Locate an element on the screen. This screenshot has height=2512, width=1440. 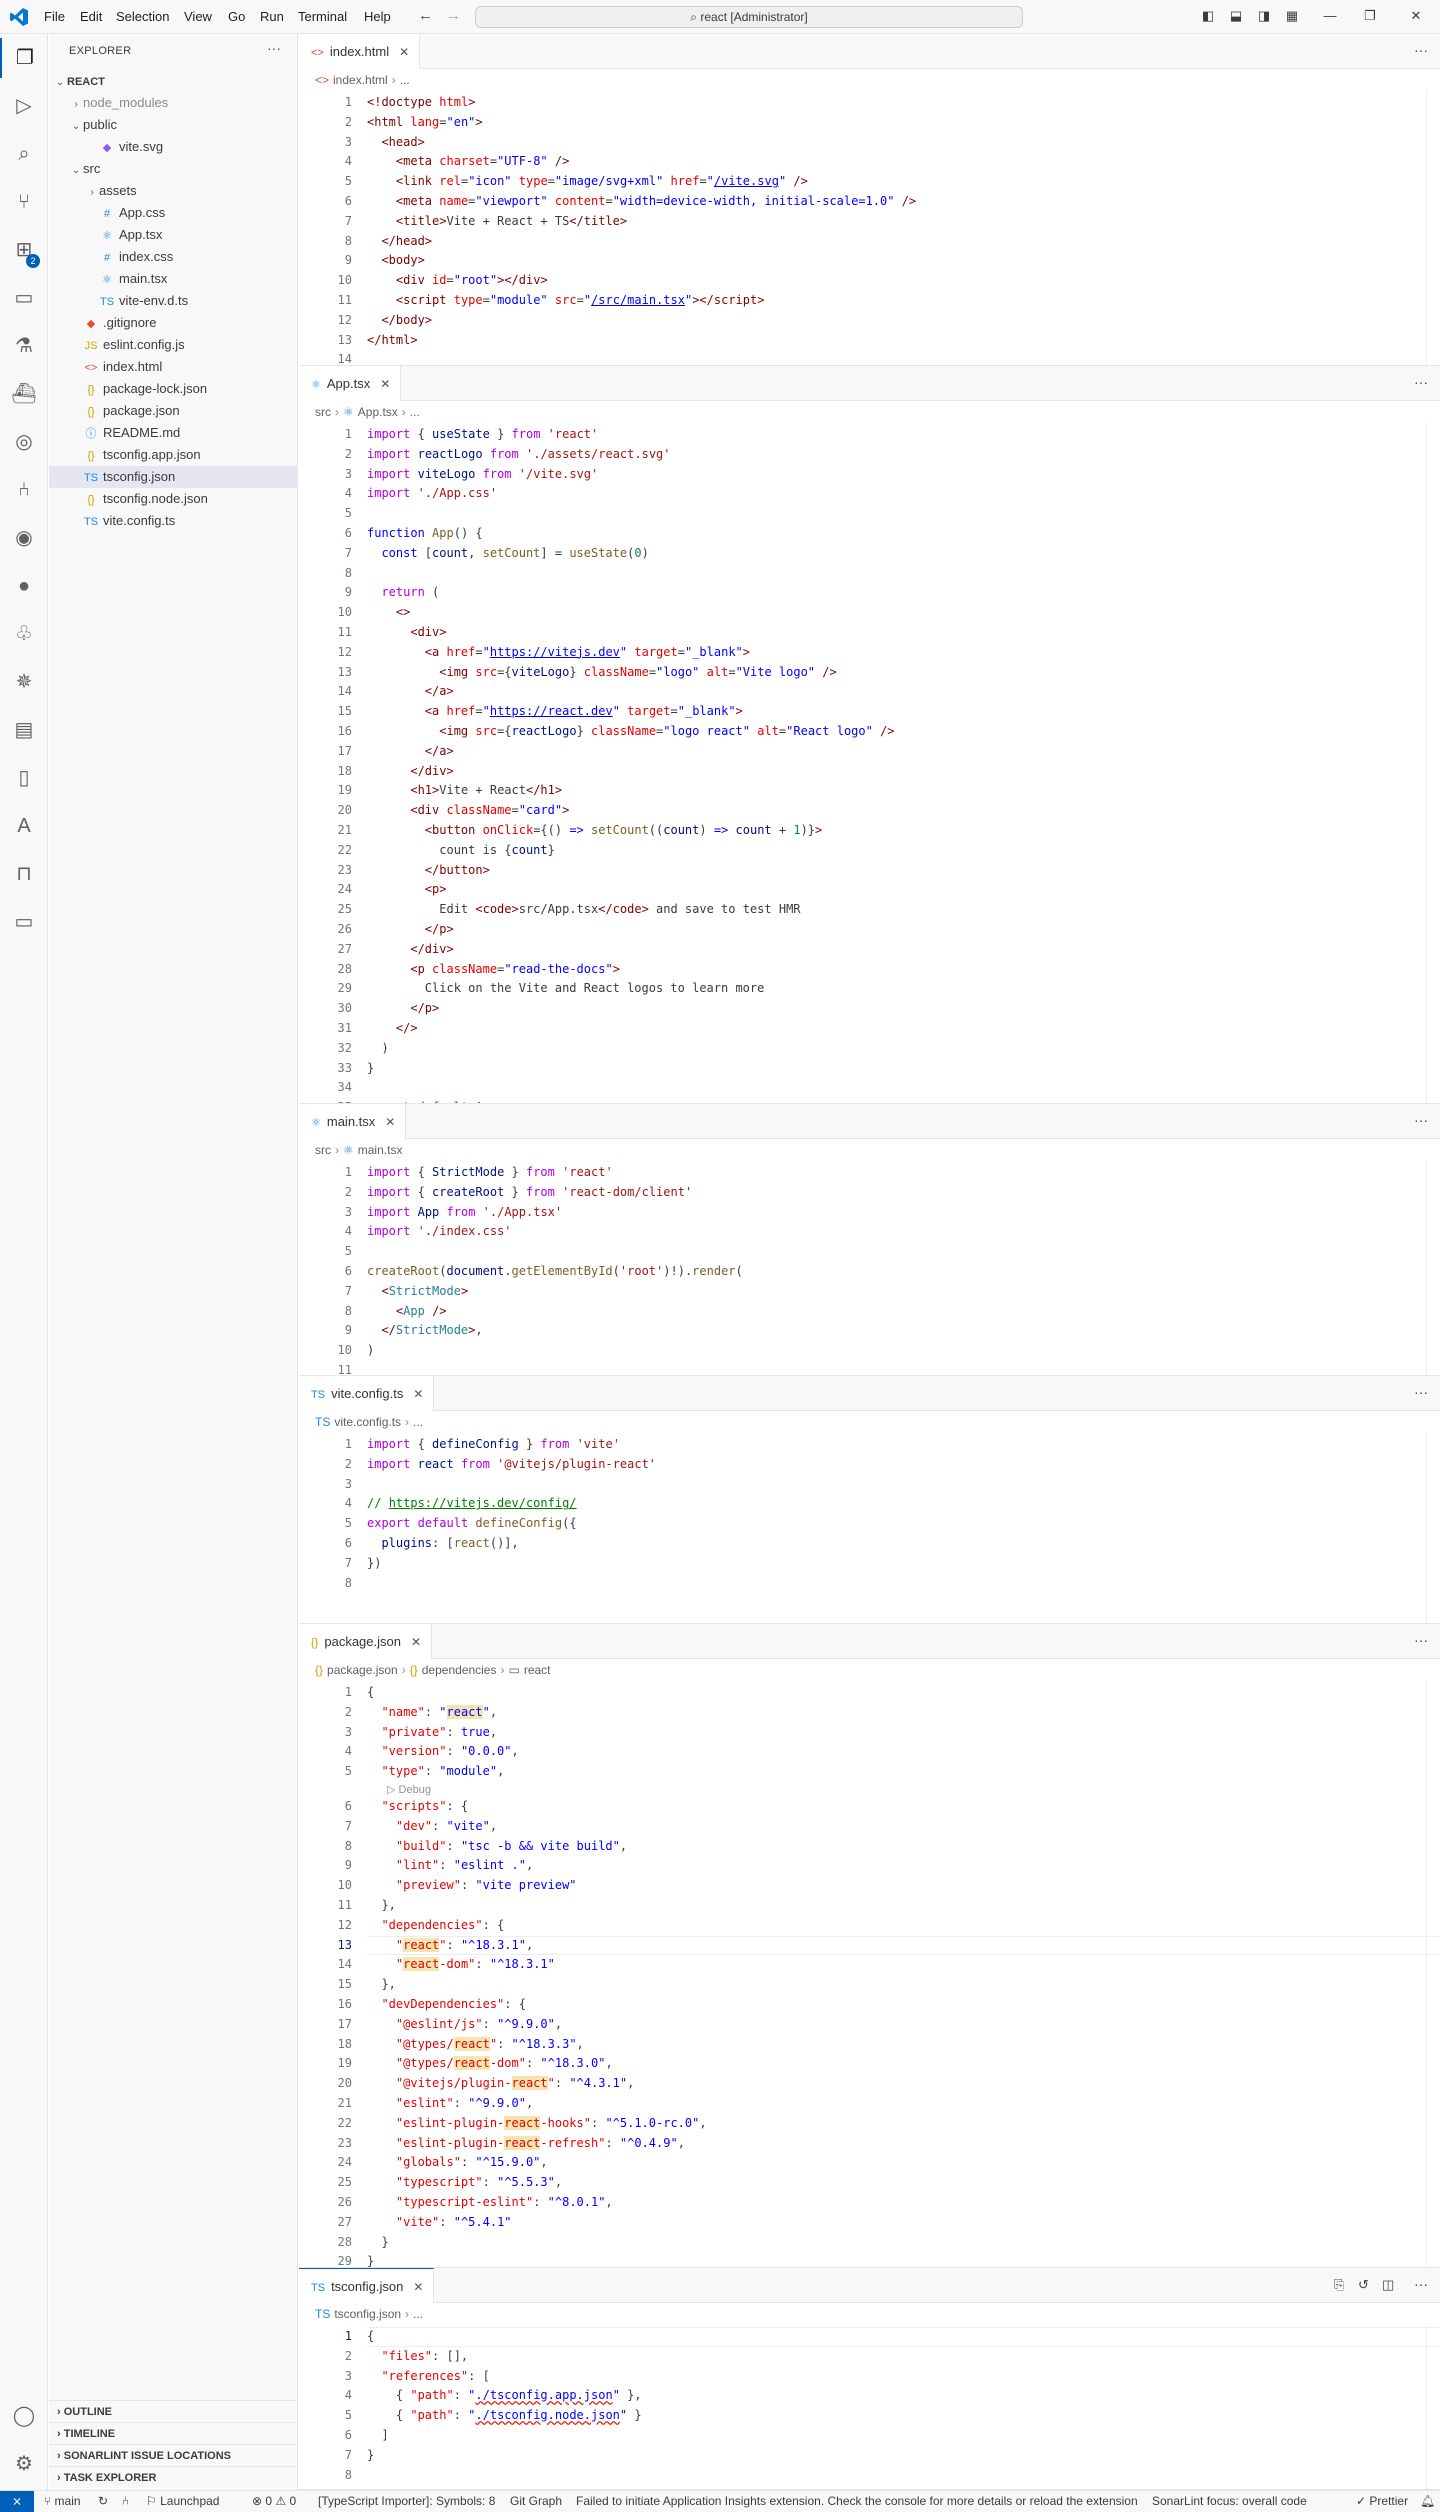
tree-item-main-tsx: ⚛ main.tsx is located at coordinates (173, 279).